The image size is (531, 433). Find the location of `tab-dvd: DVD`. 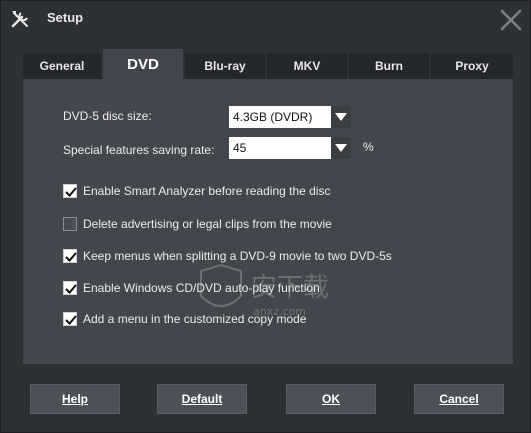

tab-dvd: DVD is located at coordinates (143, 64).